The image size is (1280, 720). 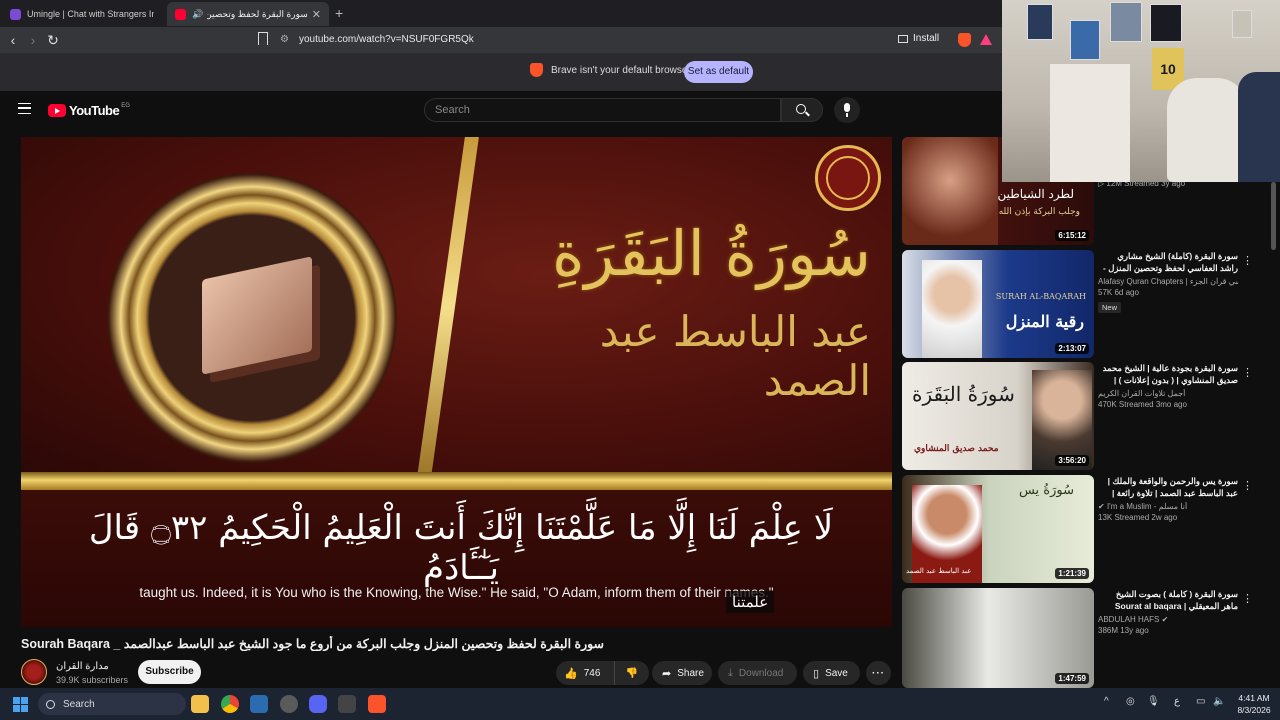 What do you see at coordinates (1090, 123) in the screenshot?
I see `room-door` at bounding box center [1090, 123].